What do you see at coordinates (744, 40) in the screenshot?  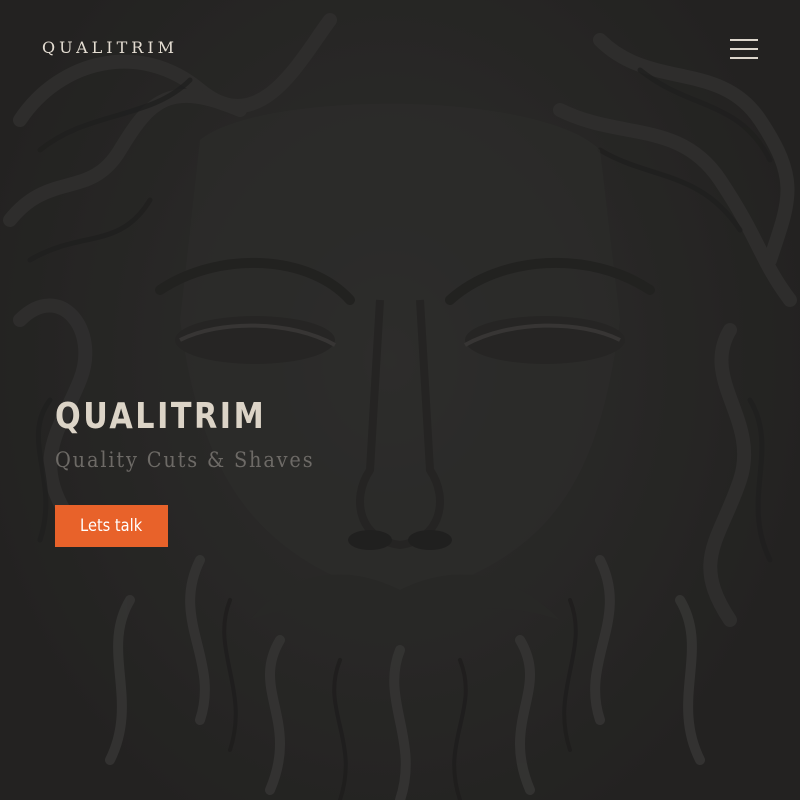 I see `menu-line-top` at bounding box center [744, 40].